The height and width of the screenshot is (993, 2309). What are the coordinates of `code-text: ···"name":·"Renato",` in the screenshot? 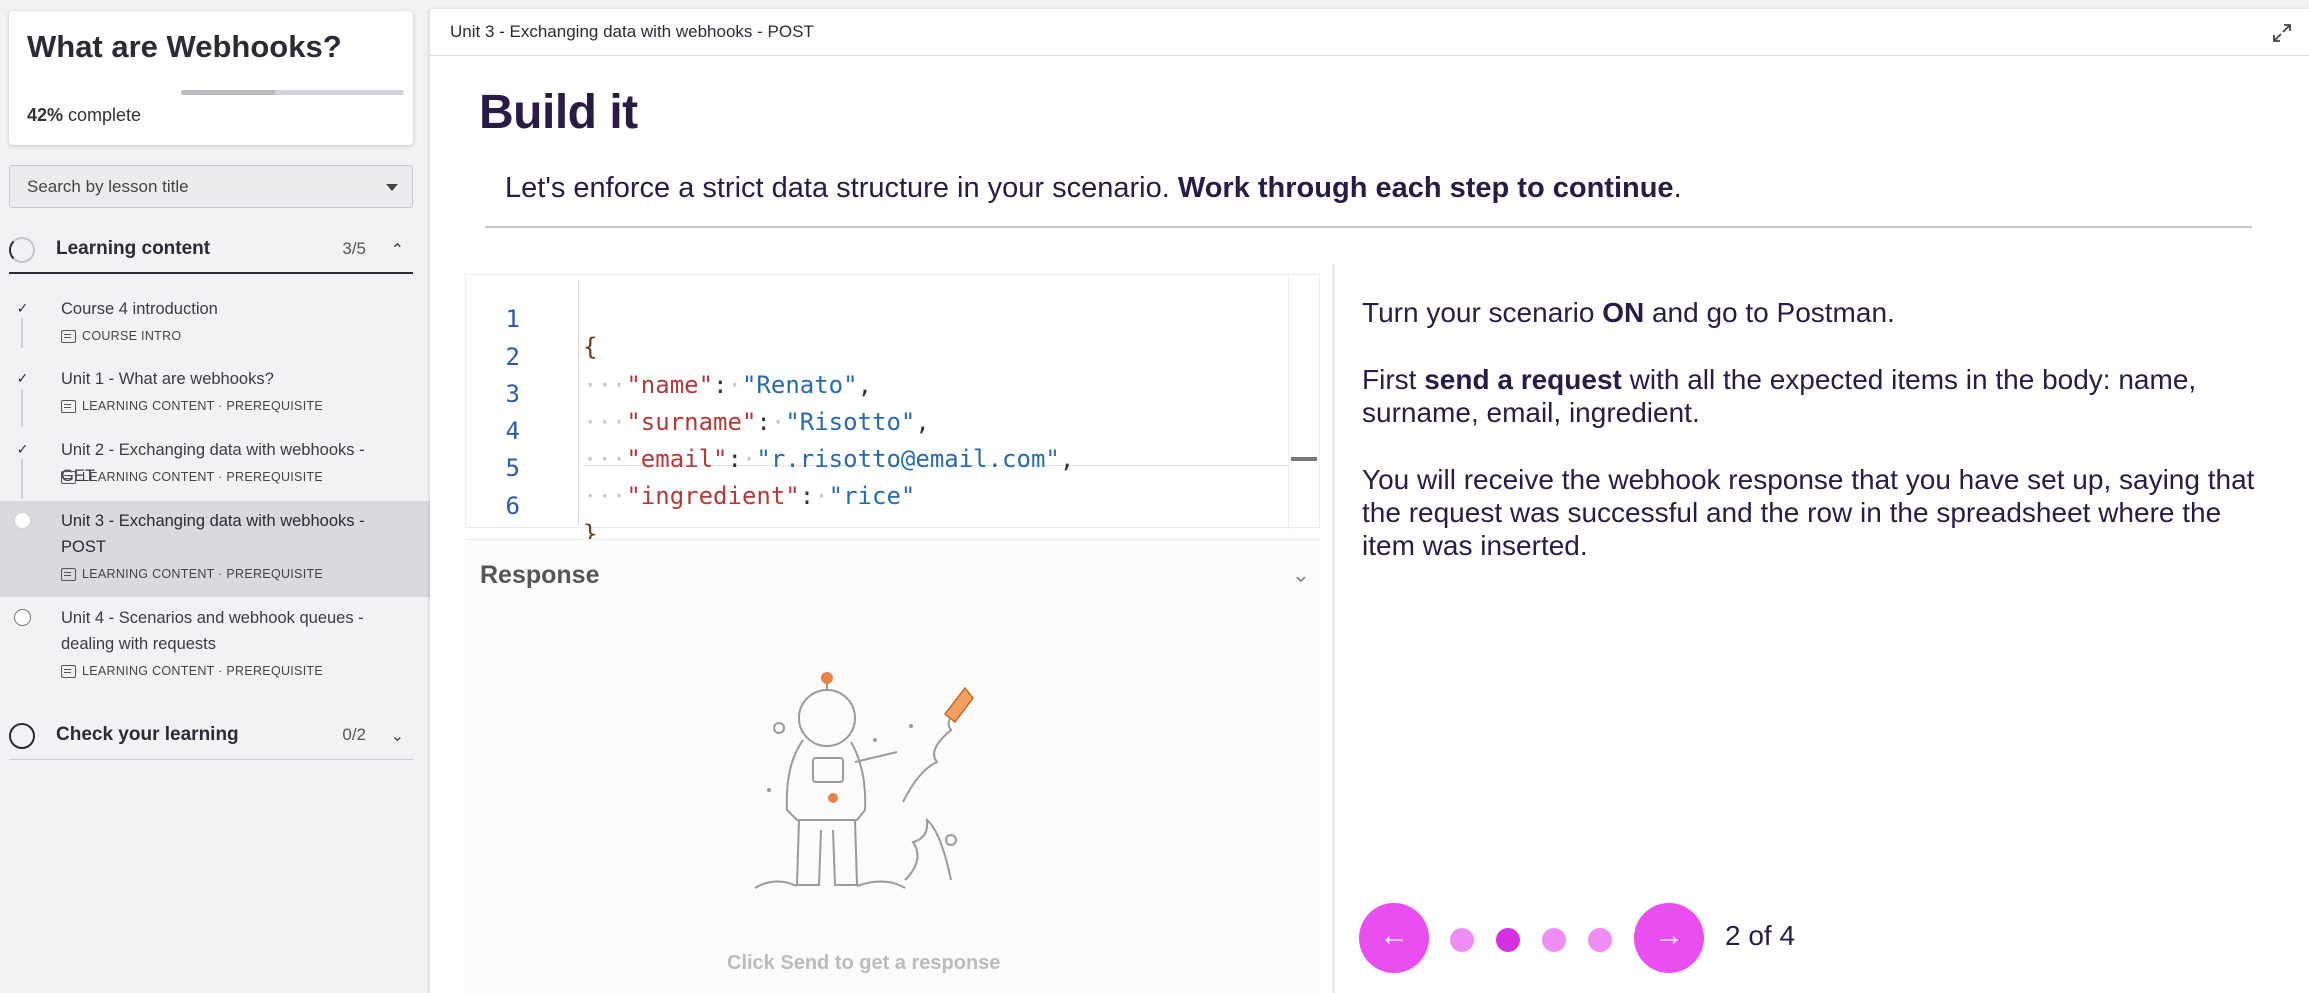 It's located at (728, 385).